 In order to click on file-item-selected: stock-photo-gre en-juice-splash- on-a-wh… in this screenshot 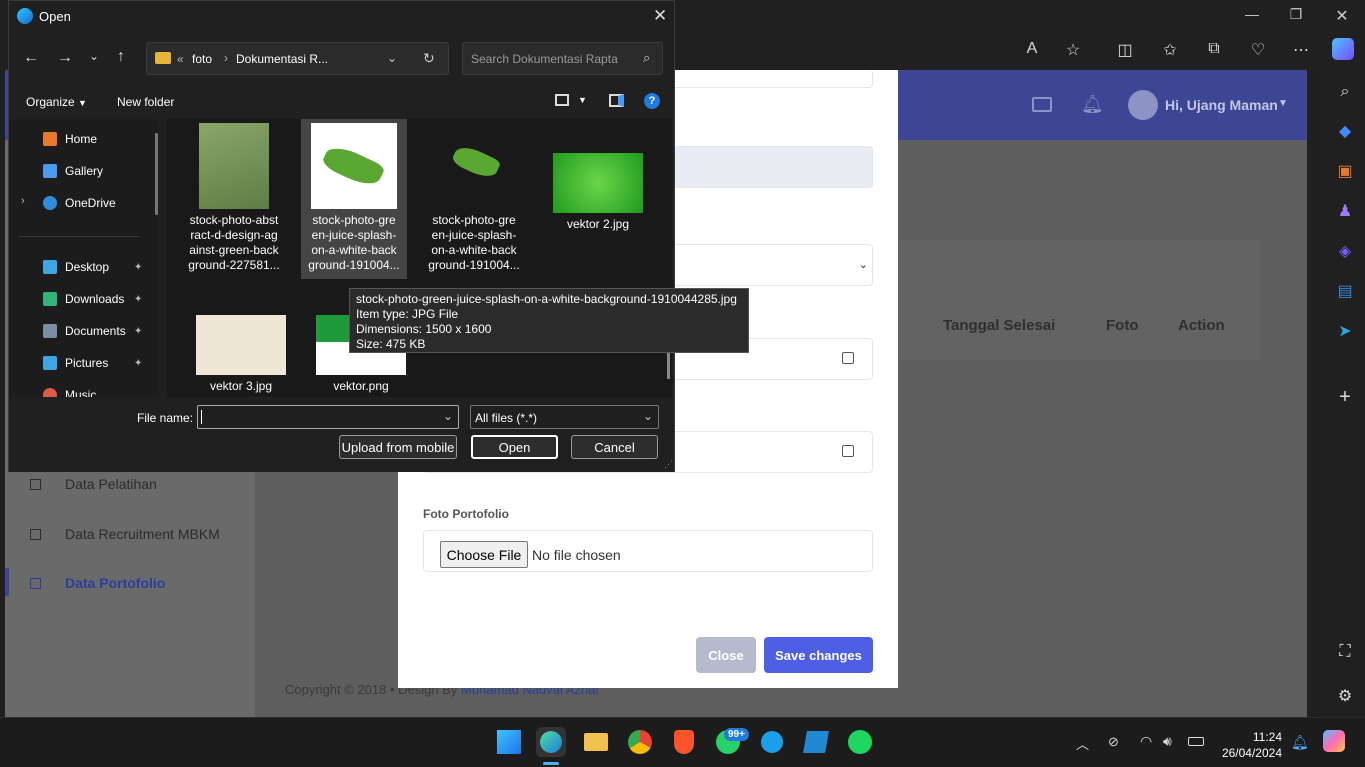, I will do `click(354, 198)`.